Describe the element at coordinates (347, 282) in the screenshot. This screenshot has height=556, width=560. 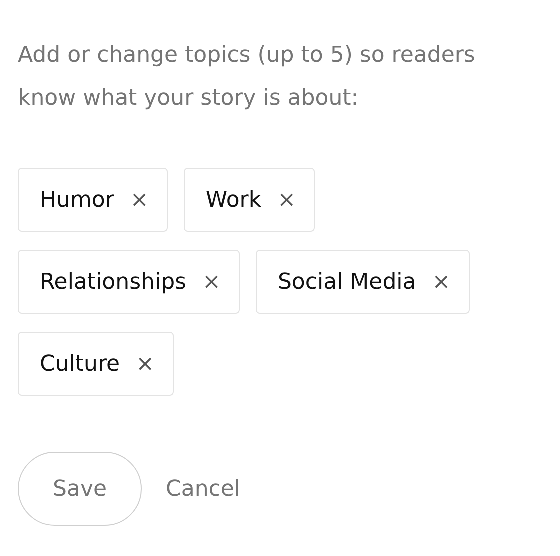
I see `topic-label: Social Media` at that location.